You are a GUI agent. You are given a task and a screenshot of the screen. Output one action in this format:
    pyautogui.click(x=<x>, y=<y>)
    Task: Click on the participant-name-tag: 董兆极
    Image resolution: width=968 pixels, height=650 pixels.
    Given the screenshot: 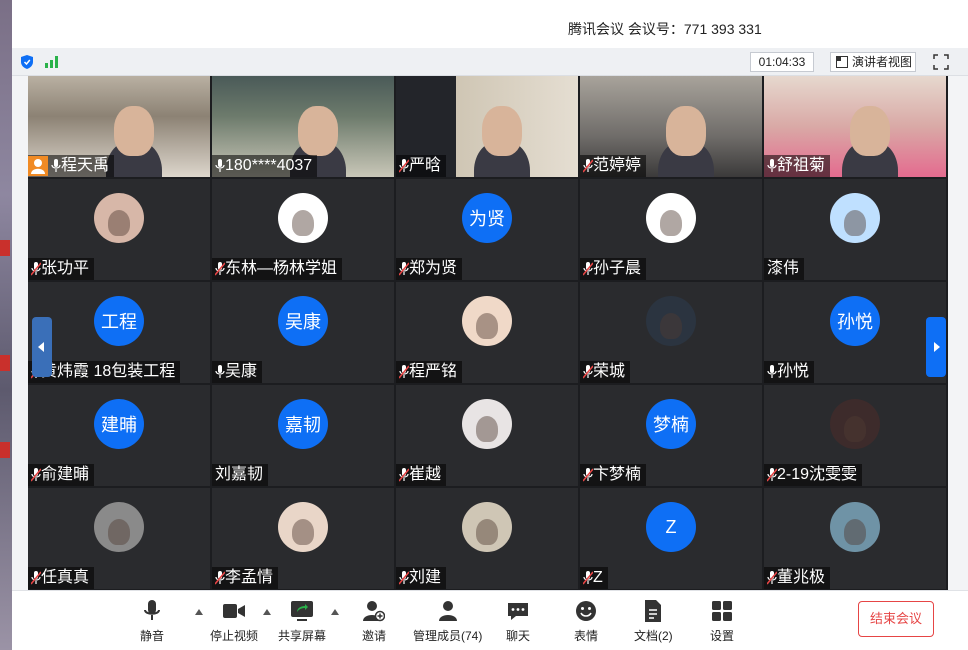 What is the action you would take?
    pyautogui.click(x=797, y=578)
    